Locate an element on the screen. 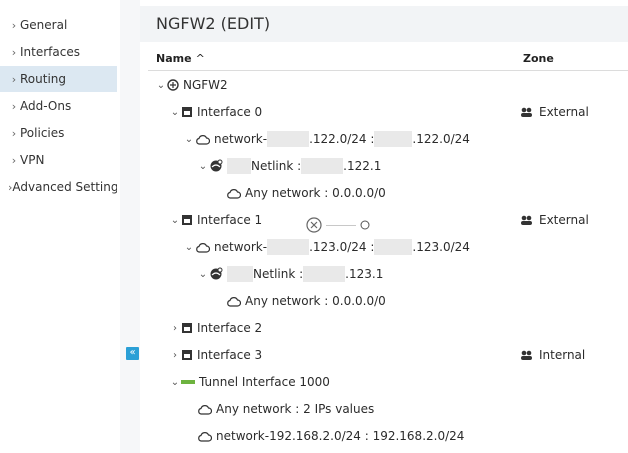 This screenshot has width=628, height=453. sidebar-item-general: › General is located at coordinates (58, 25).